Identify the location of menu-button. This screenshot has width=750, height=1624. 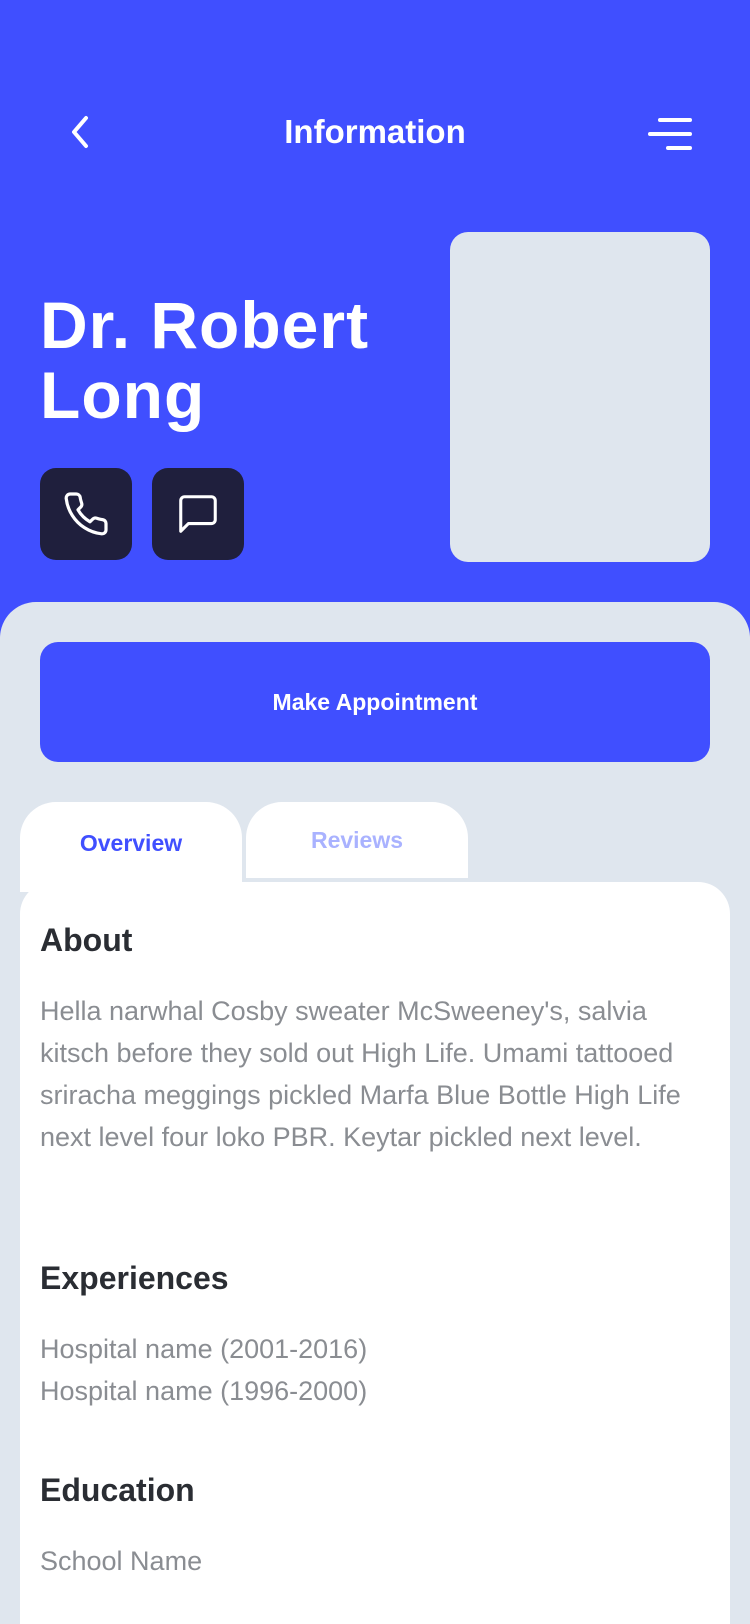
(670, 134).